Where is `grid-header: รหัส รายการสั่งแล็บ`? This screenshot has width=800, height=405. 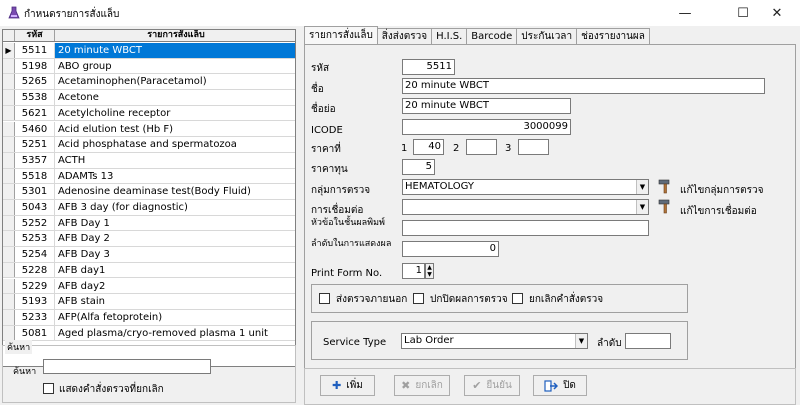 grid-header: รหัส รายการสั่งแล็บ is located at coordinates (149, 36).